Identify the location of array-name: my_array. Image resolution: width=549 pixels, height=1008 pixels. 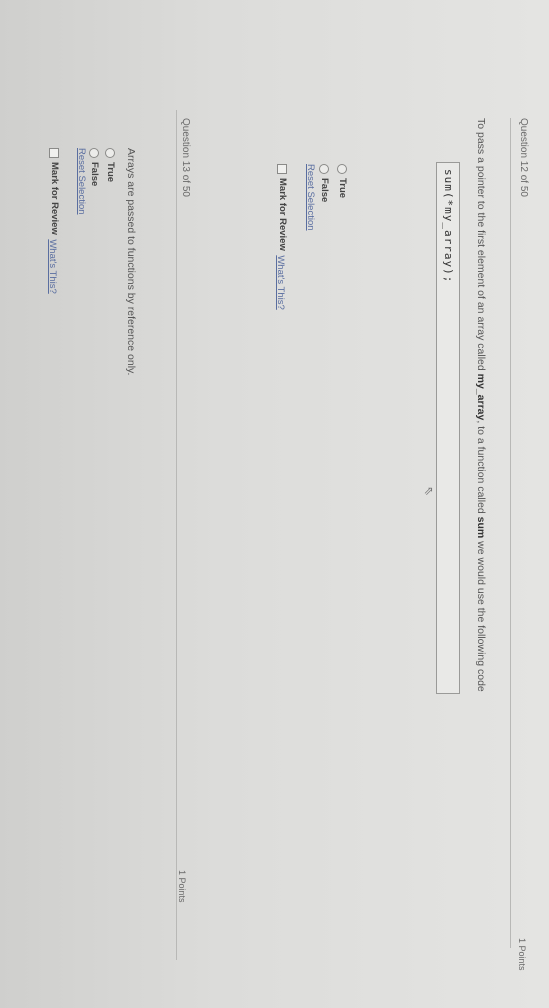
(481, 397).